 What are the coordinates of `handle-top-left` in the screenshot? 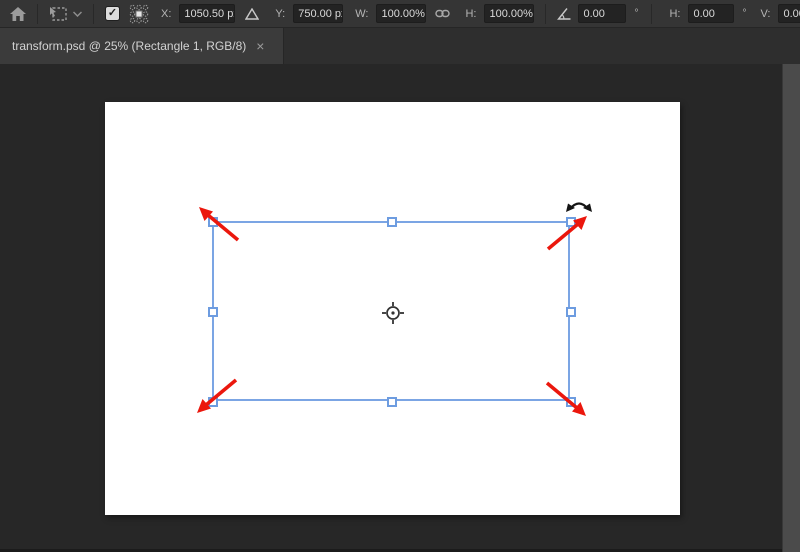 It's located at (213, 222).